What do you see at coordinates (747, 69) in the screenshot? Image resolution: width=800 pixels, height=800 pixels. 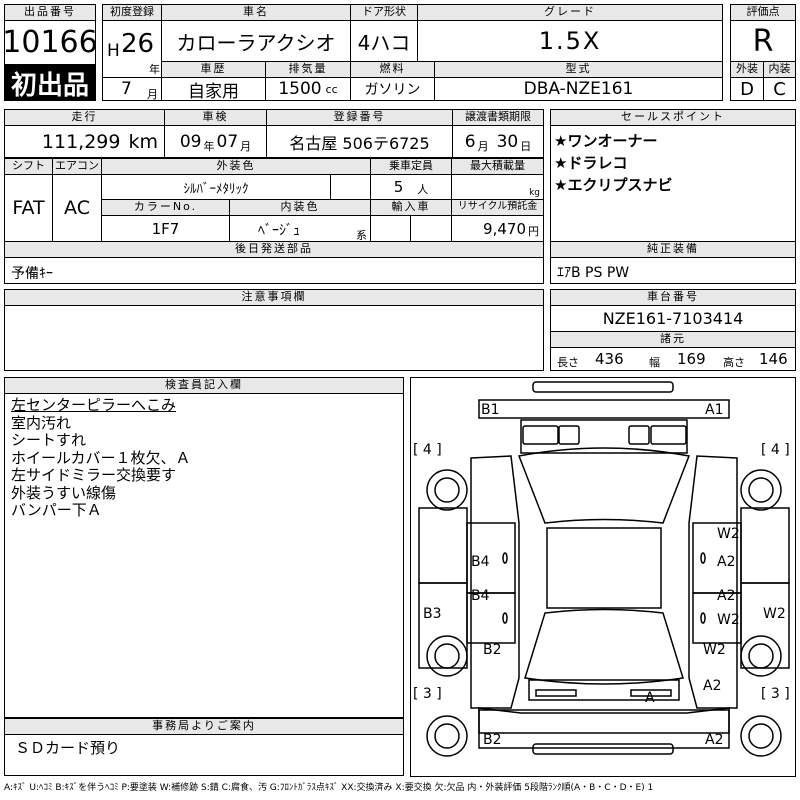 I see `exterior-header: 外装` at bounding box center [747, 69].